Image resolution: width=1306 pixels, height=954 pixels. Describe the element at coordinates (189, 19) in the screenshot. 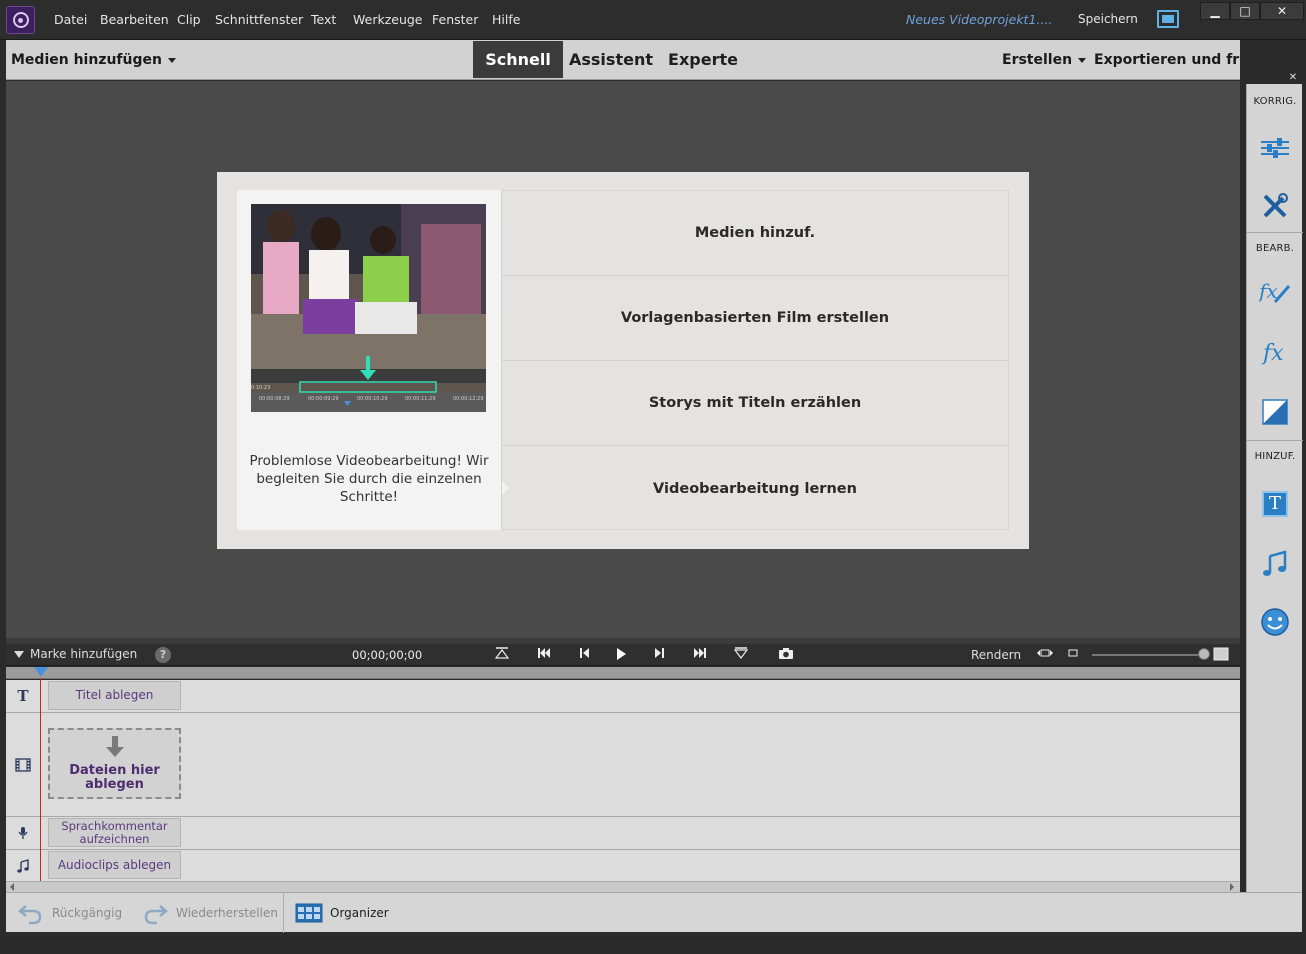

I see `menu-clip: Clip` at that location.